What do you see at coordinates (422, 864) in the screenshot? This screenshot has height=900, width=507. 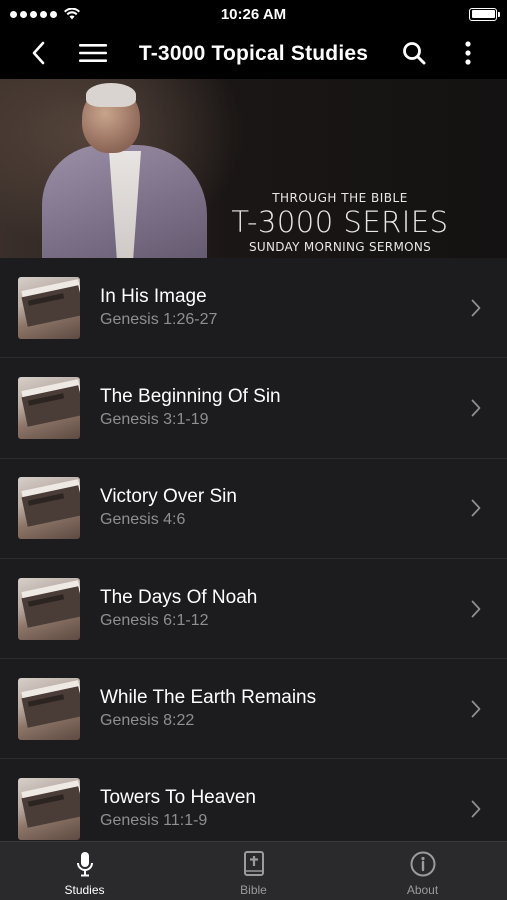 I see `info-icon` at bounding box center [422, 864].